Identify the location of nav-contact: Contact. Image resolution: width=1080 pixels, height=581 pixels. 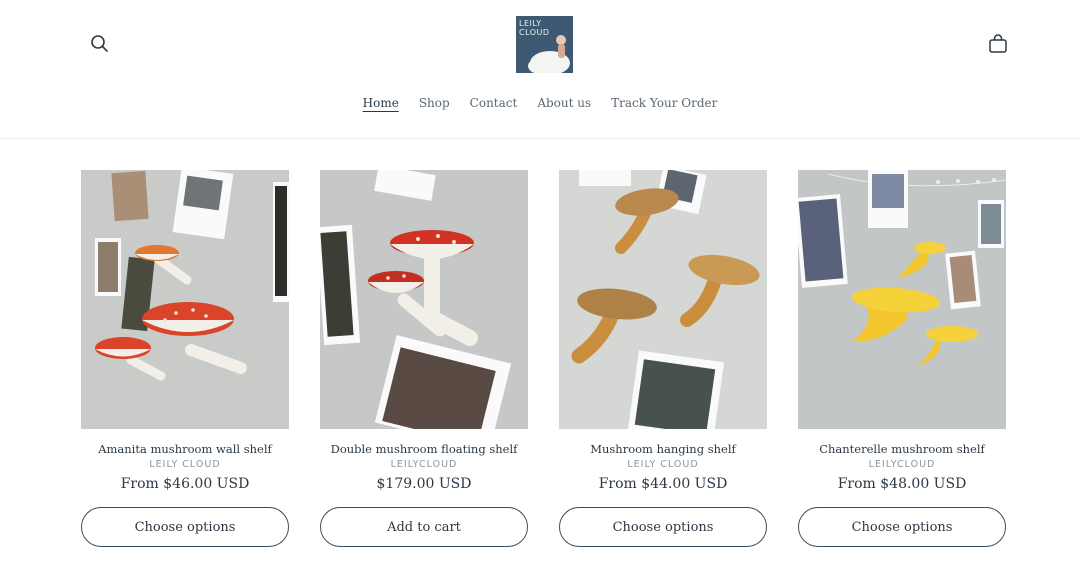
(494, 103).